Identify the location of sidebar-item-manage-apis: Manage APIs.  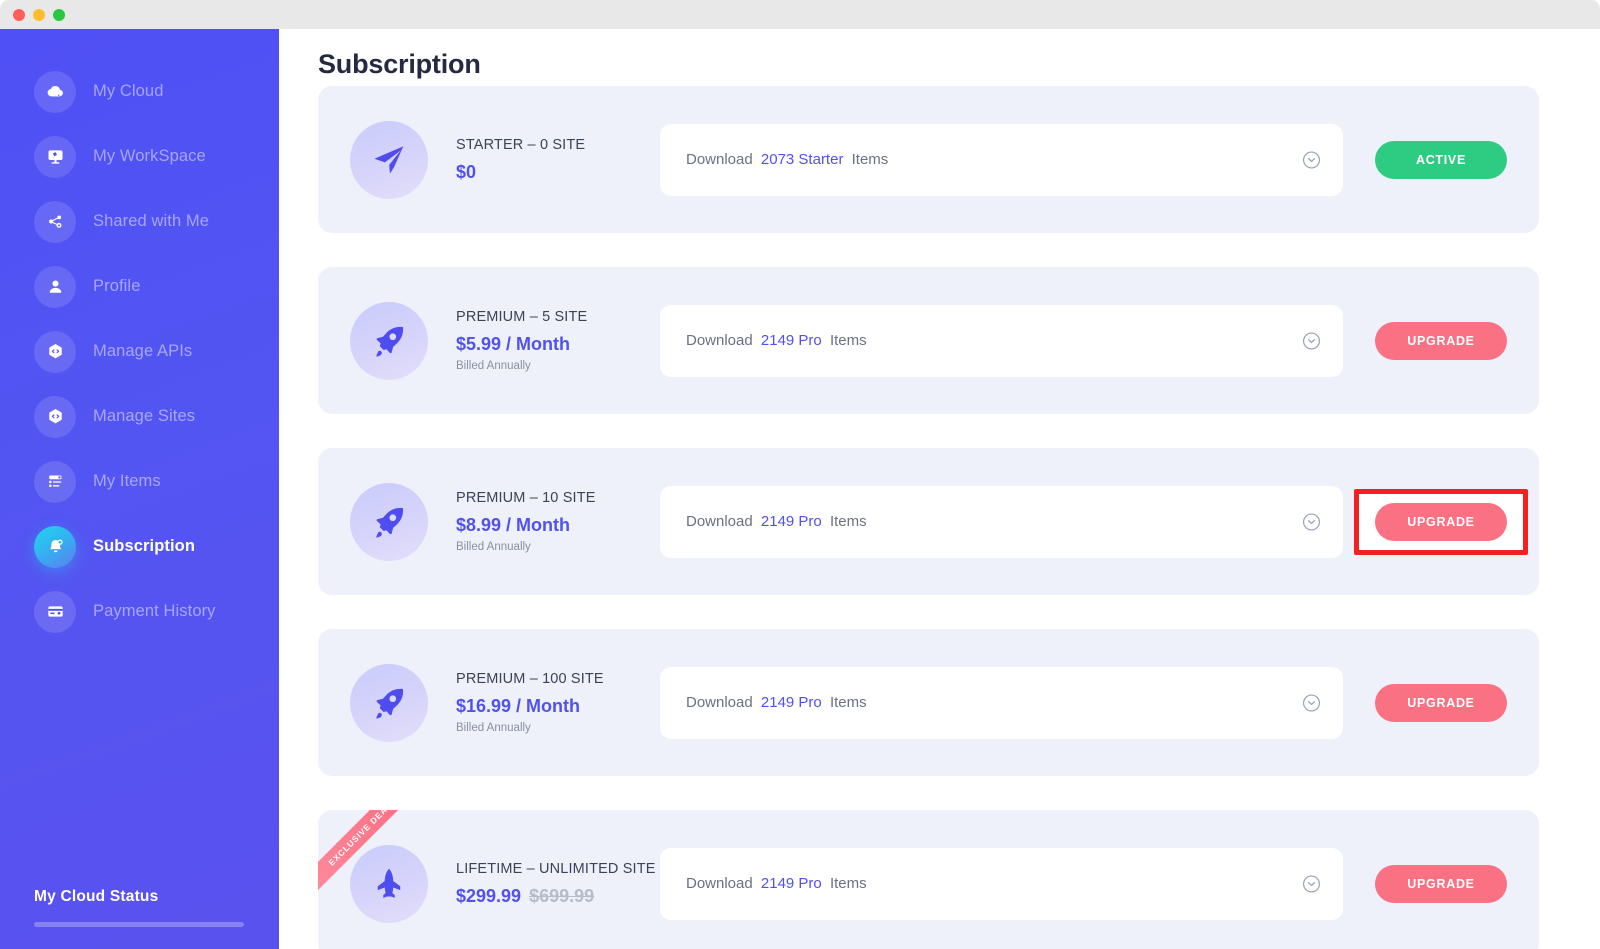
(139, 351).